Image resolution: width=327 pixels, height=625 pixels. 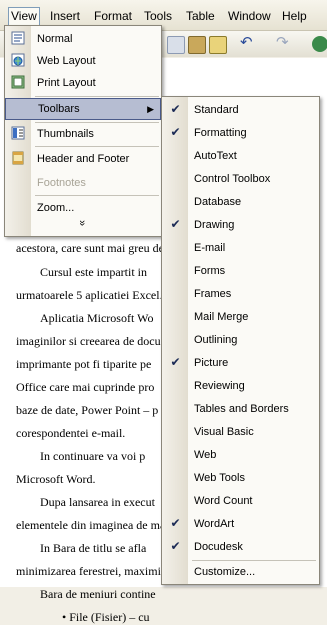 I want to click on paste-icon, so click(x=197, y=45).